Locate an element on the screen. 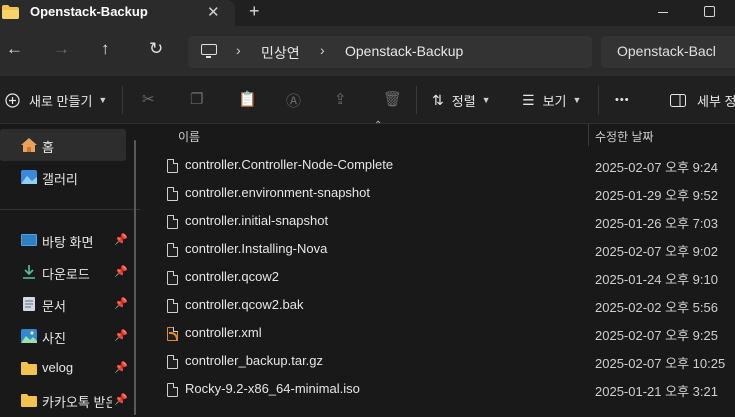 The image size is (735, 417). tab-title: Openstack-Backup is located at coordinates (89, 11).